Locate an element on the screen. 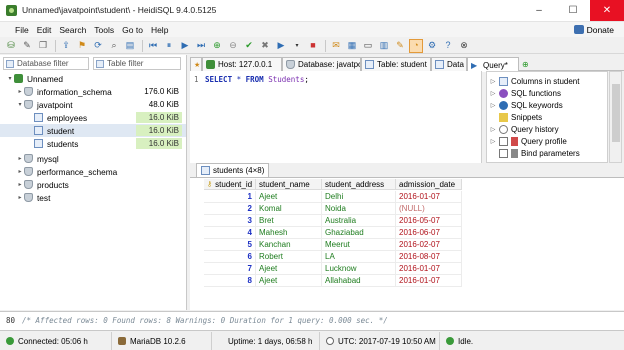  cell-admission-date: 2016-06-07 is located at coordinates (429, 233).